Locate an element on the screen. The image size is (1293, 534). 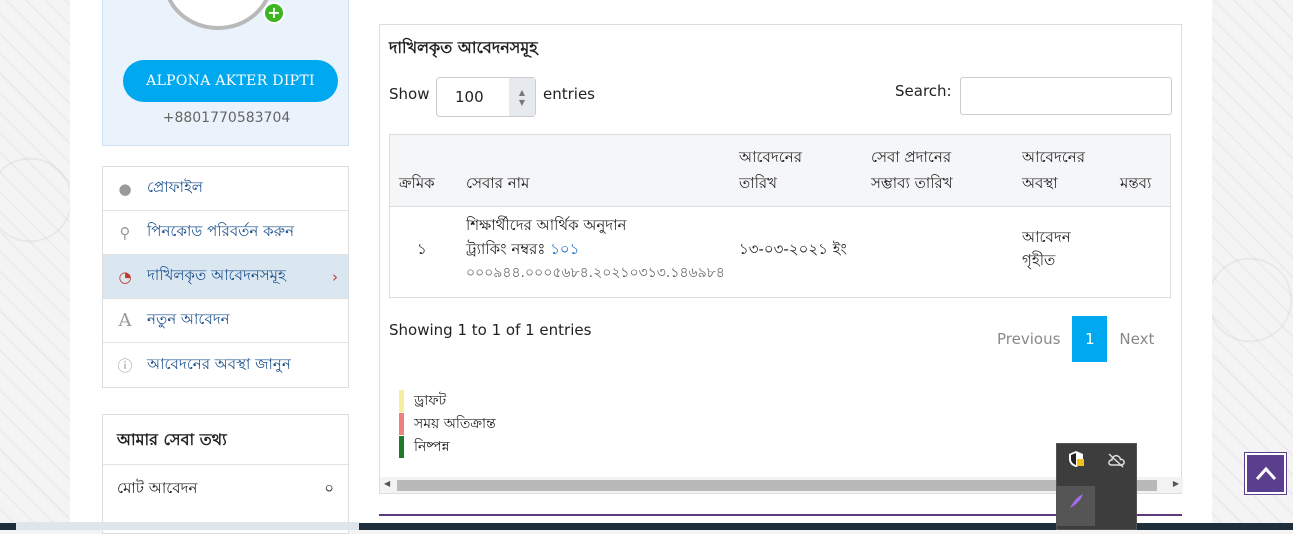
scrollbar-thumb is located at coordinates (777, 485).